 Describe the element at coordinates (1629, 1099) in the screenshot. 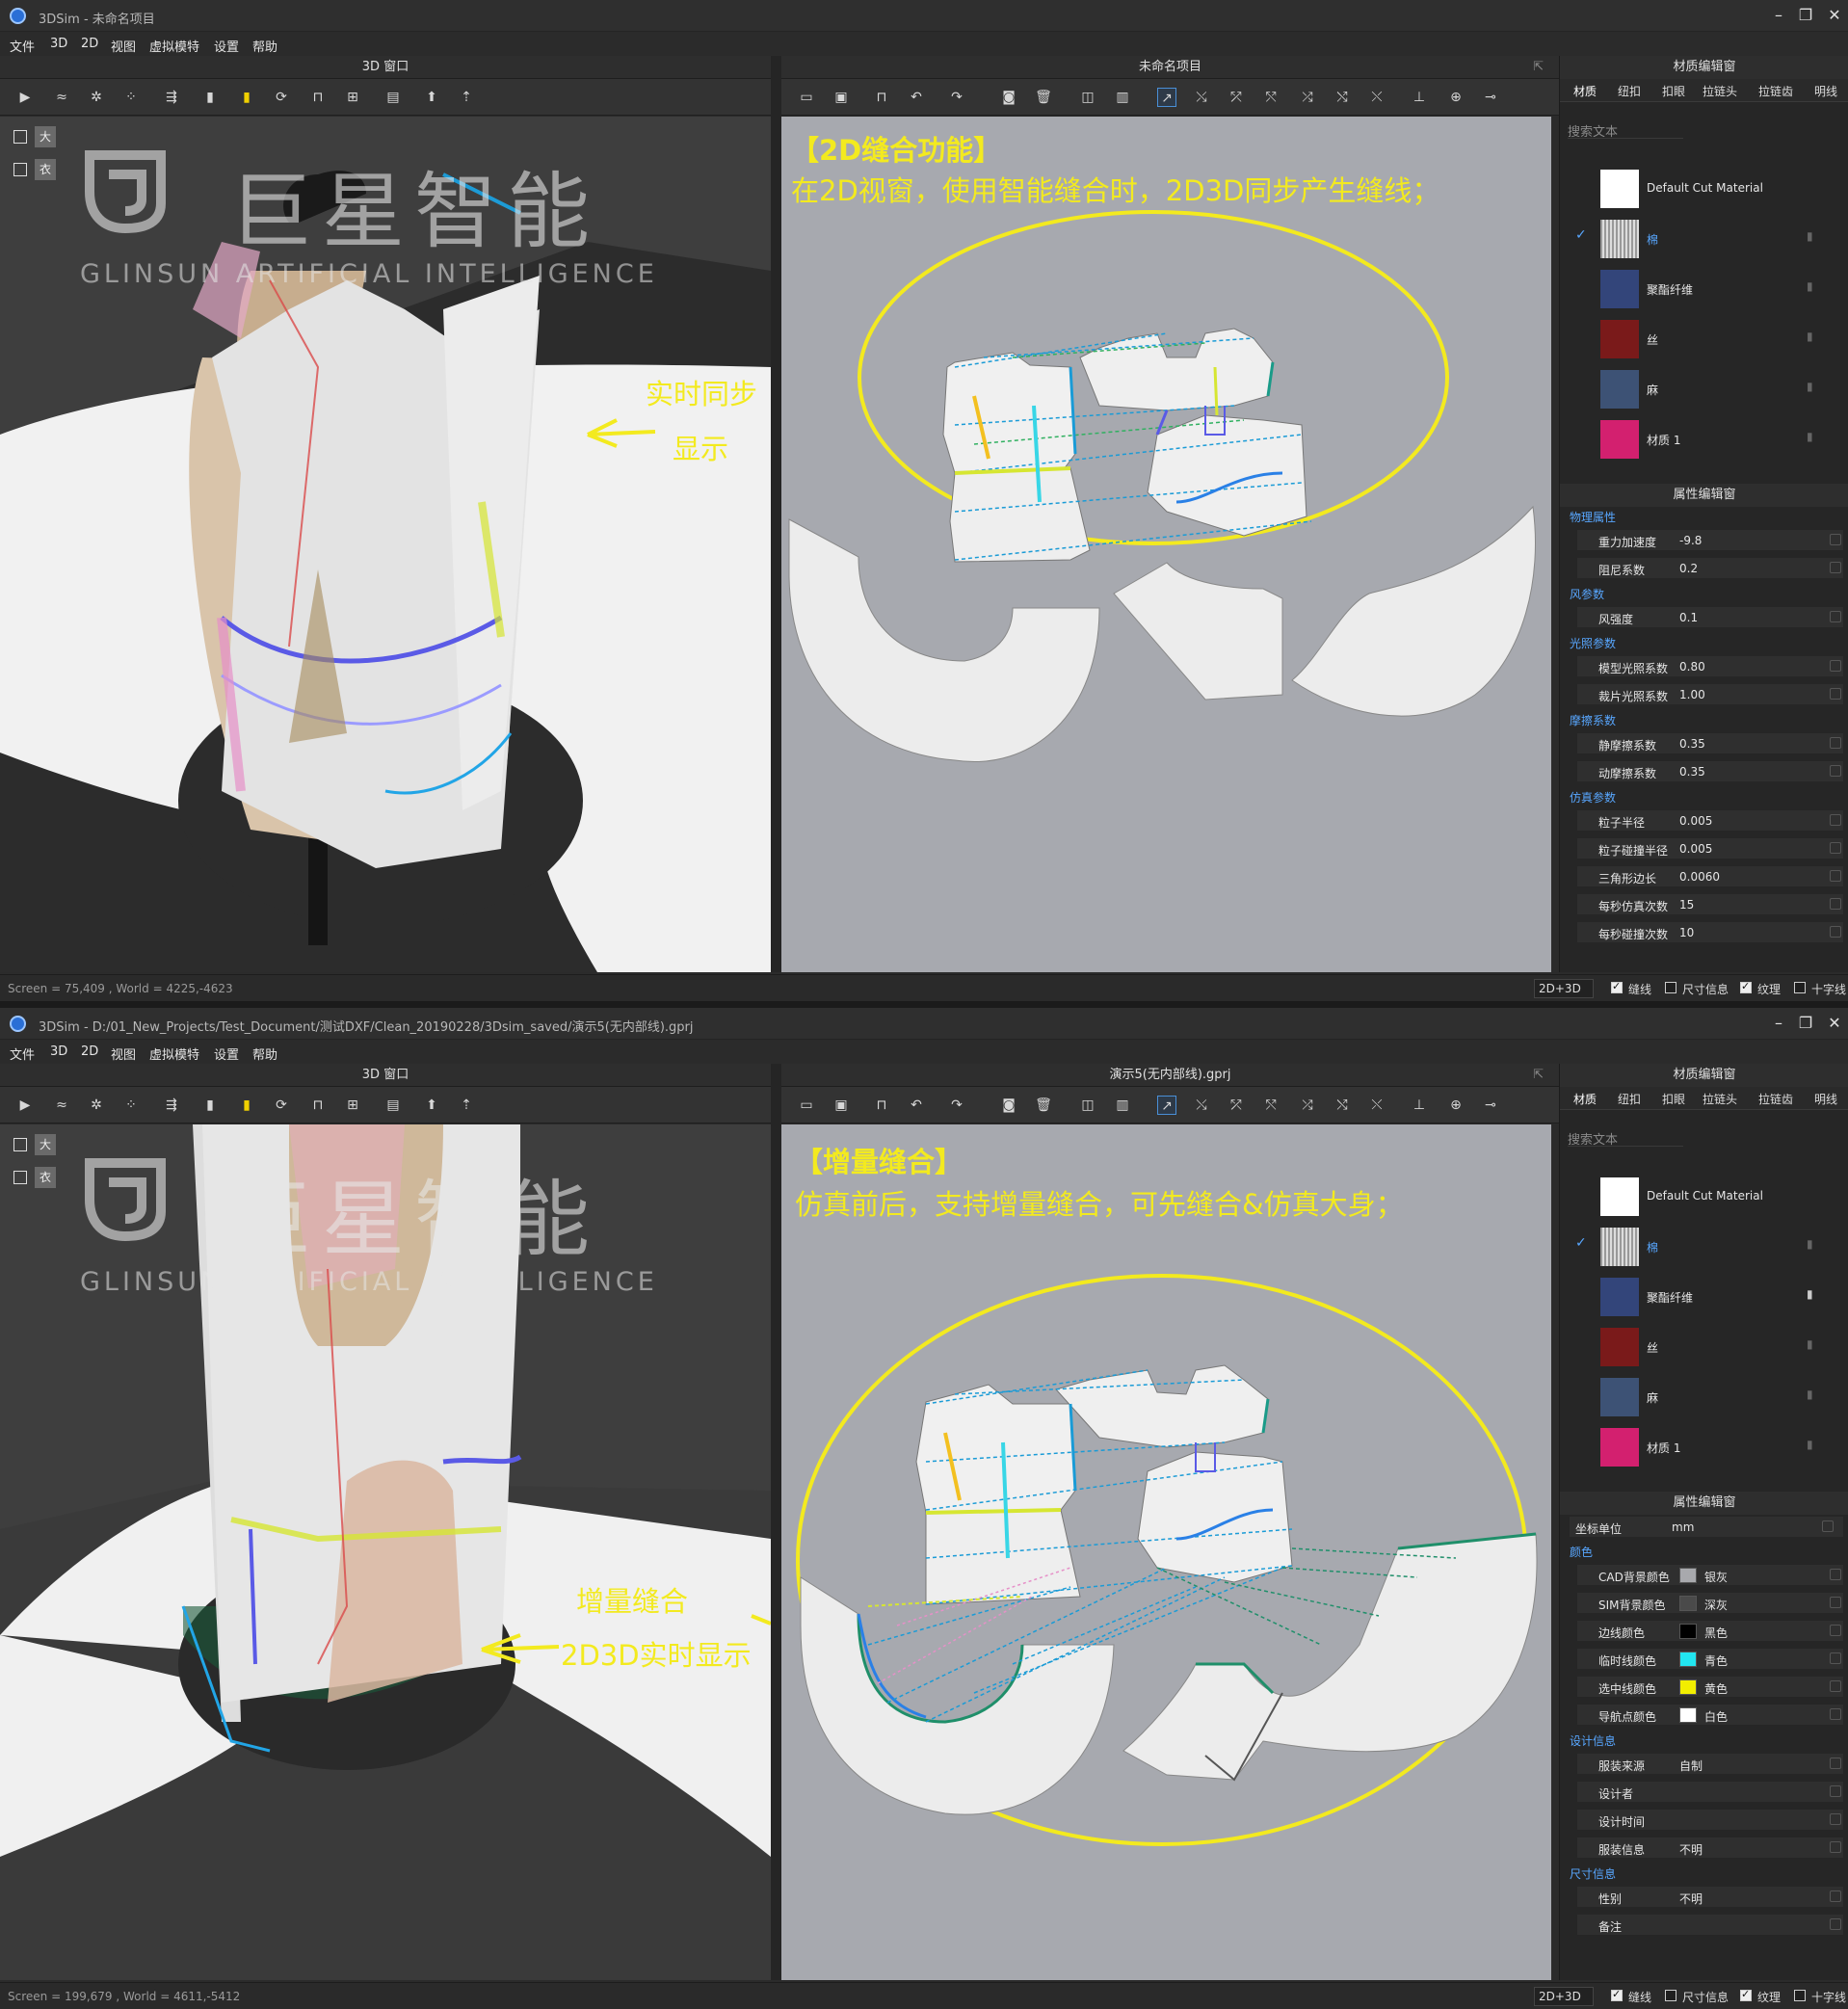

I see `tab-button: 纽扣` at that location.